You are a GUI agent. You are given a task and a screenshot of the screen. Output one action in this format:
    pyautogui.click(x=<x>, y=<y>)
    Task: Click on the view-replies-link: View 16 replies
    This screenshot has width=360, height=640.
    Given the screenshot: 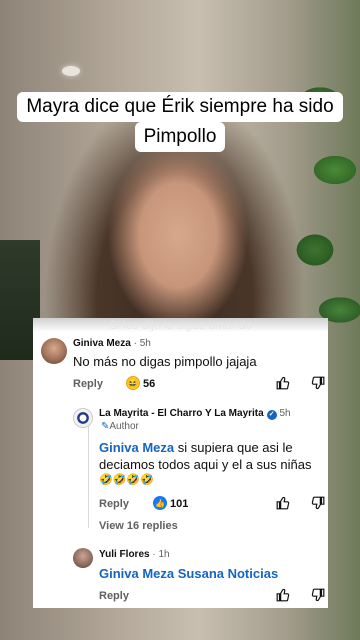 What is the action you would take?
    pyautogui.click(x=138, y=526)
    